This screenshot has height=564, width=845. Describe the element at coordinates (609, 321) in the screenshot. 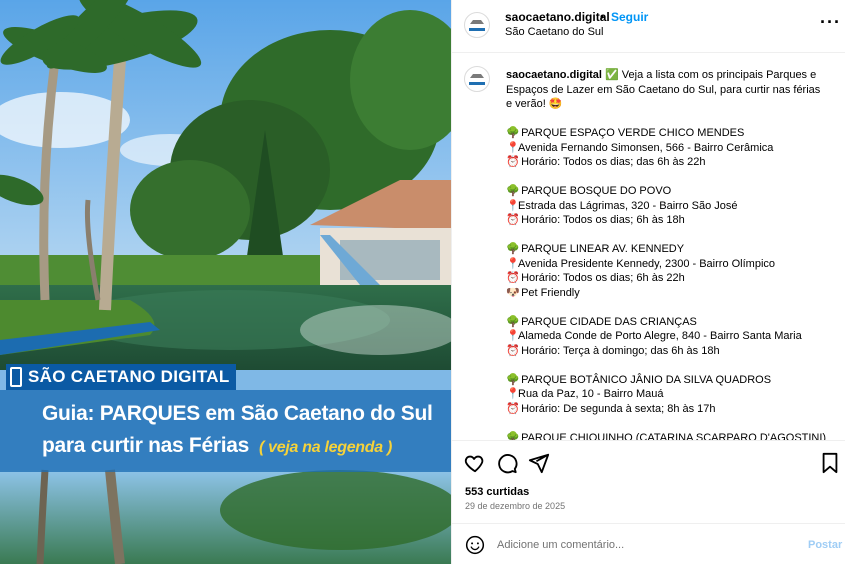

I see `park-name: PARQUE CIDADE DAS CRIANÇAS` at that location.